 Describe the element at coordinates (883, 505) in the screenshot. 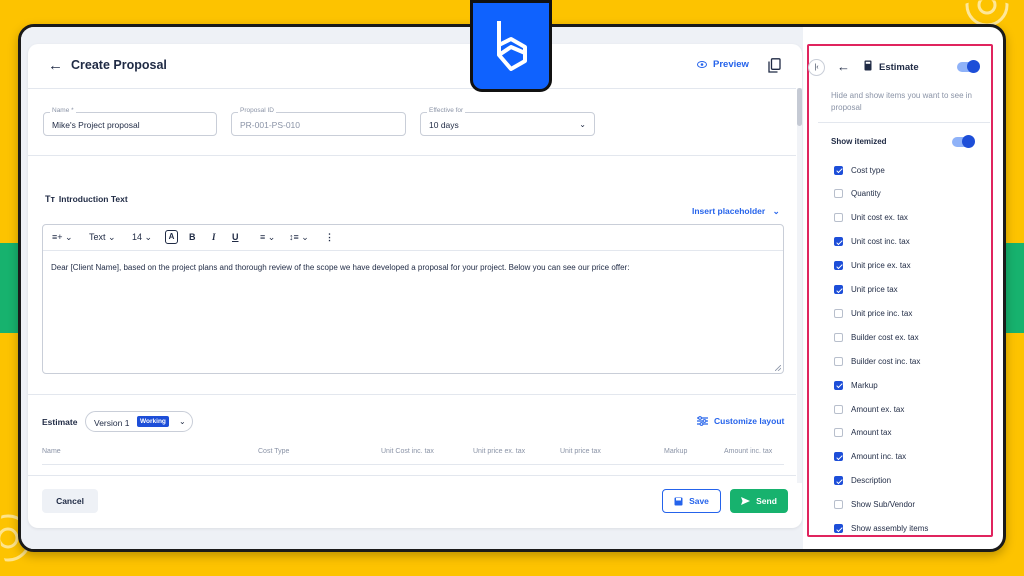

I see `checkbox-label: Show Sub/Vendor` at that location.